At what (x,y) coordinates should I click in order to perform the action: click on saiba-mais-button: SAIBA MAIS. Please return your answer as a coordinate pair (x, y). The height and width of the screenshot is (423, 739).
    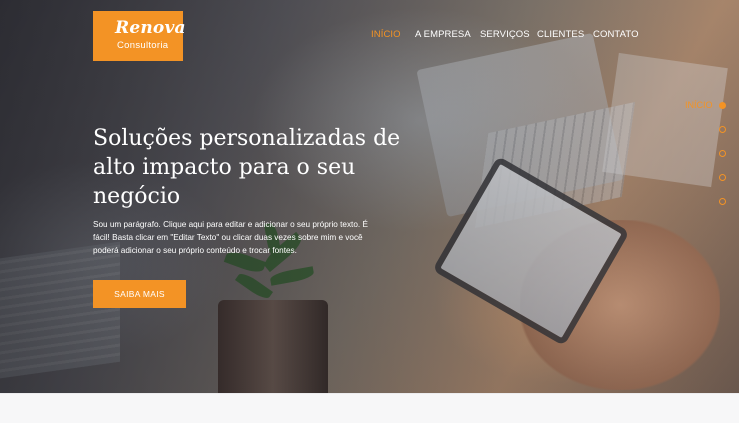
    Looking at the image, I should click on (139, 294).